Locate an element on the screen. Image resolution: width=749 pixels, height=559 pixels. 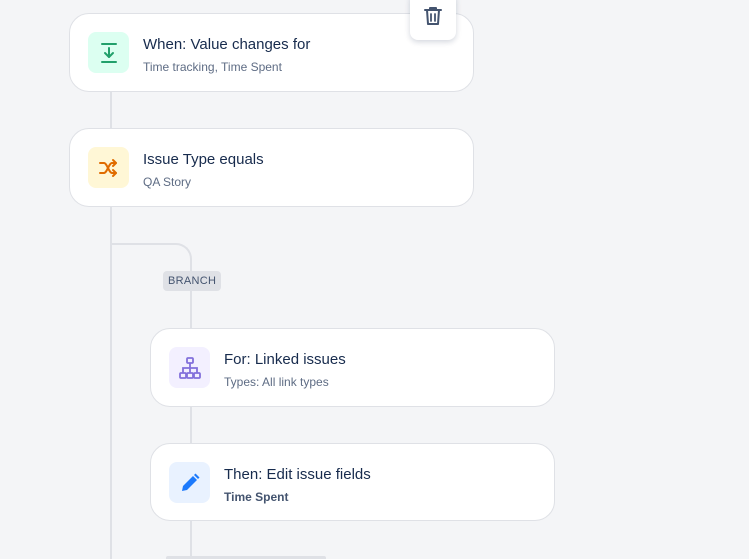
condition-title: Issue Type equals is located at coordinates (203, 159).